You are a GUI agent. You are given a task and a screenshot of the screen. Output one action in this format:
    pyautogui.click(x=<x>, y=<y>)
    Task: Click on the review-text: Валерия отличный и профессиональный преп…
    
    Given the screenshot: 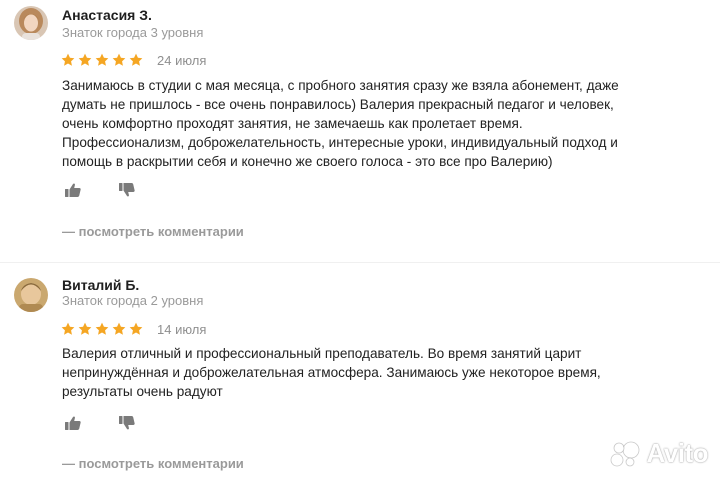 What is the action you would take?
    pyautogui.click(x=387, y=372)
    